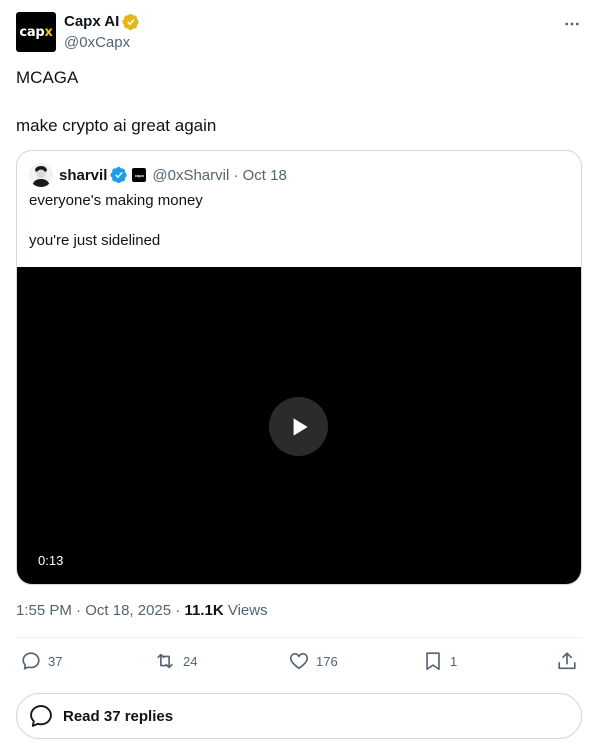 This screenshot has width=598, height=747. What do you see at coordinates (41, 661) in the screenshot?
I see `reply-button: 37` at bounding box center [41, 661].